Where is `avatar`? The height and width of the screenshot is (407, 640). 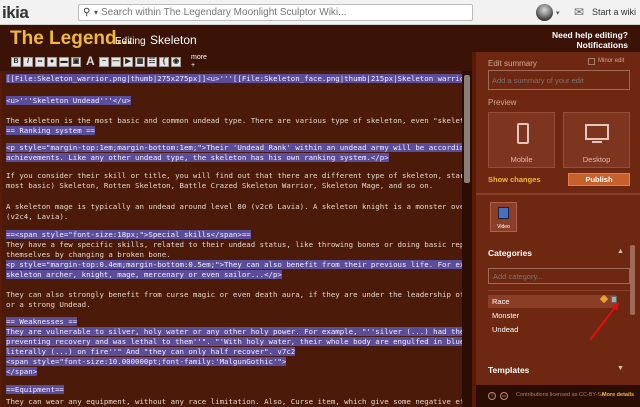 avatar is located at coordinates (544, 12).